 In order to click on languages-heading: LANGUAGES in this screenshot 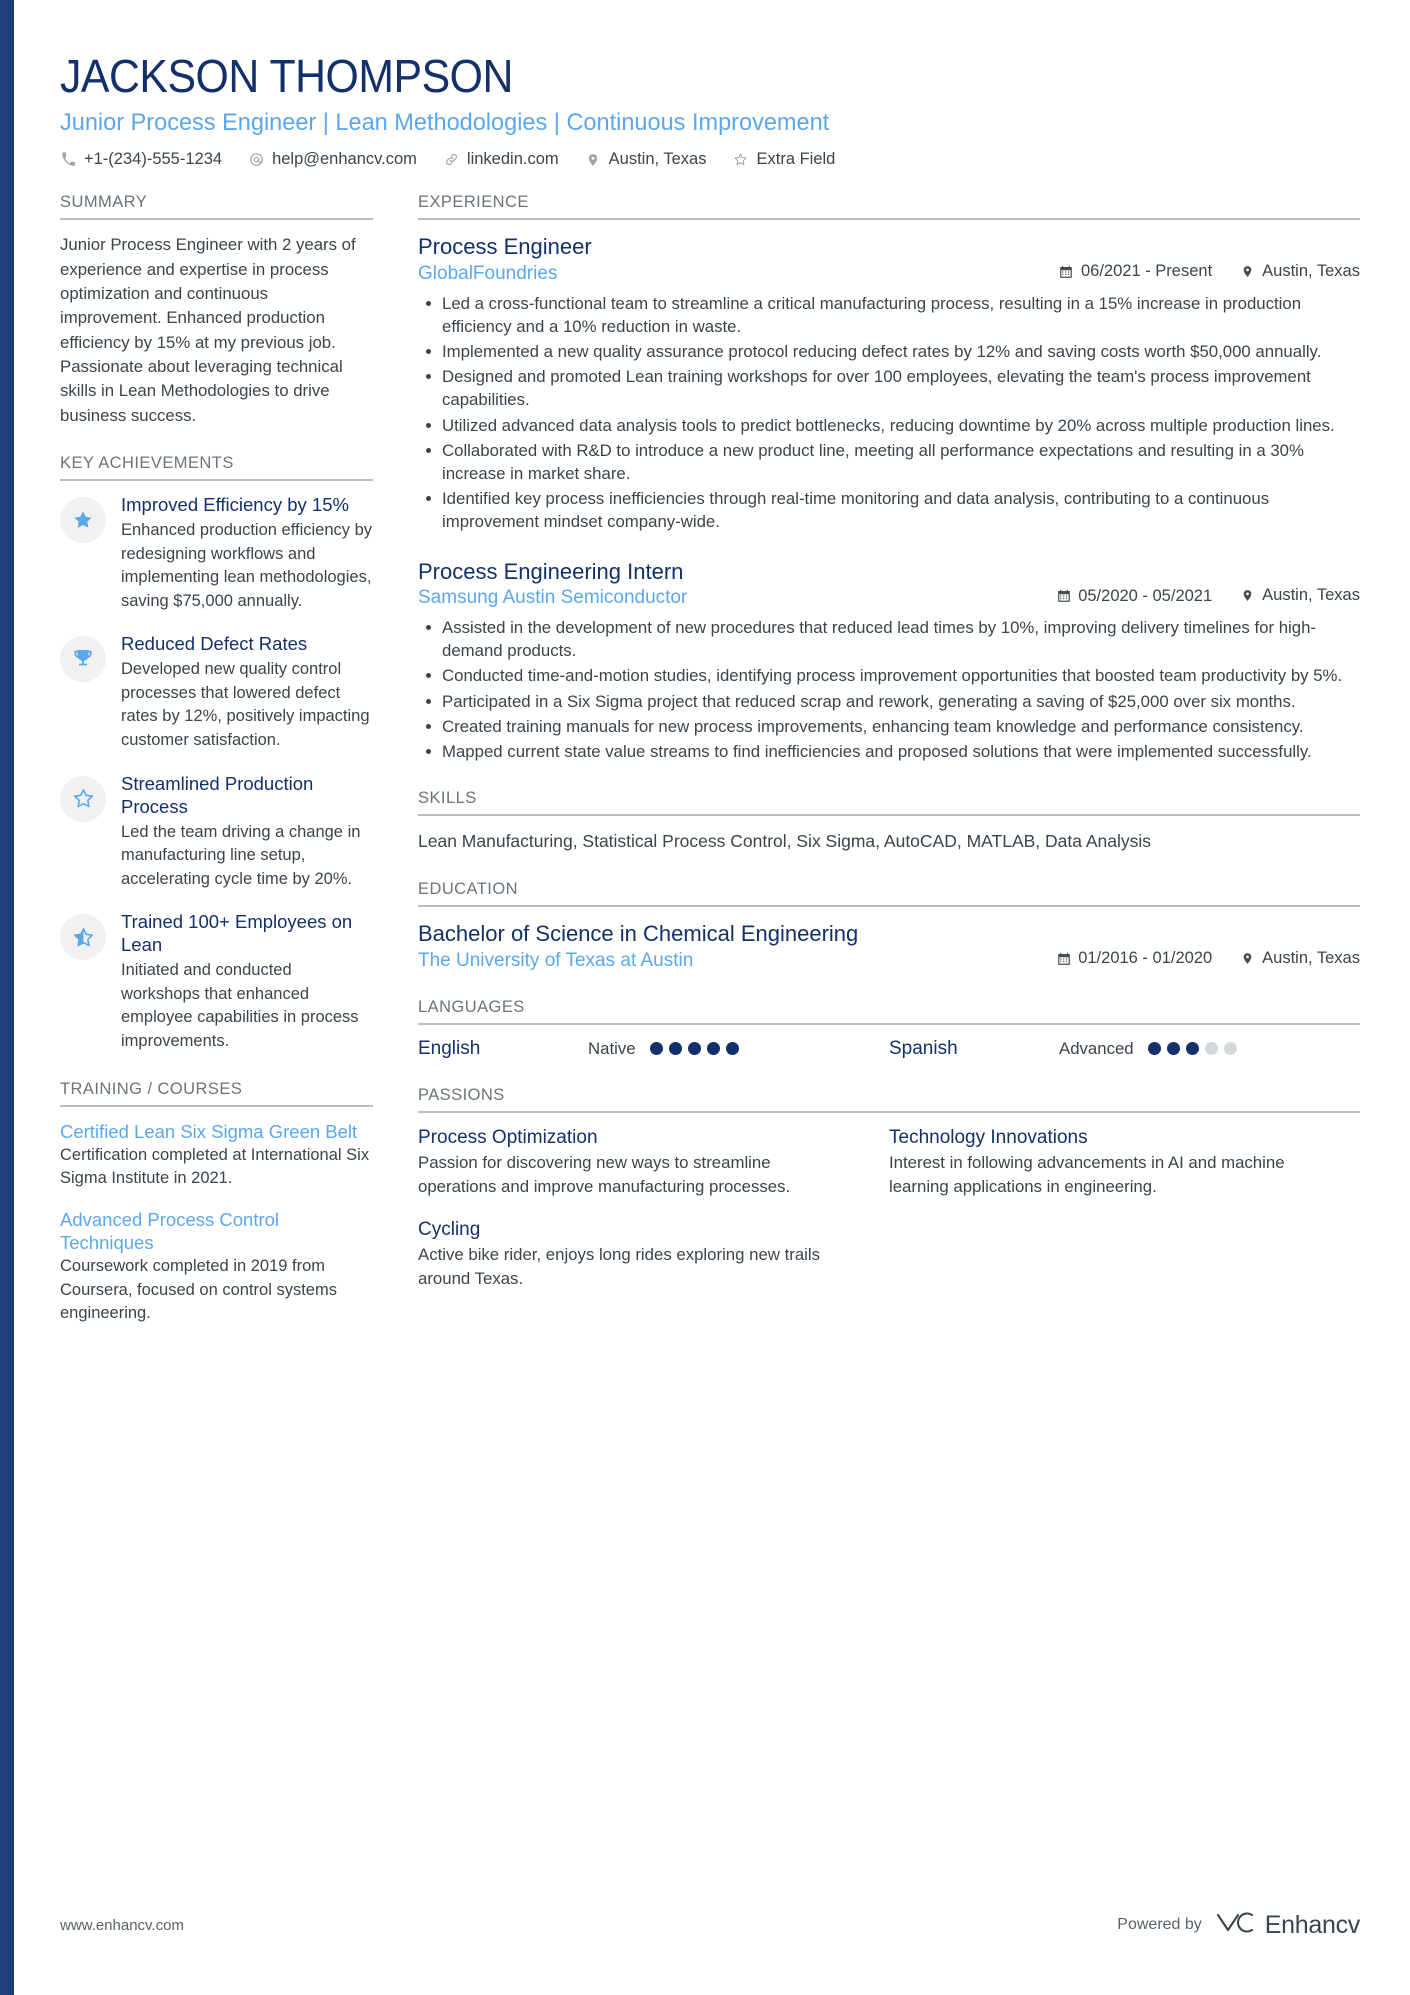, I will do `click(471, 1006)`.